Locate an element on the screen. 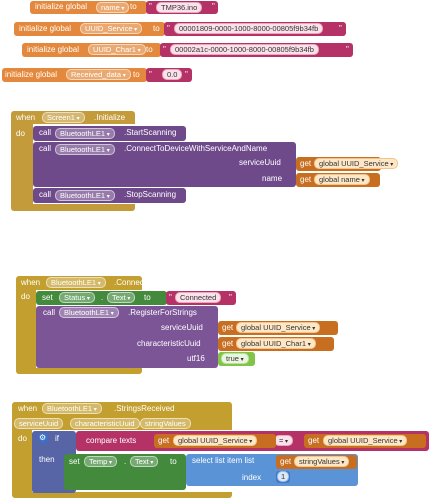 Image resolution: width=431 pixels, height=500 pixels. init-global-uuid-char1-block: initialize global UUID_Char1 to is located at coordinates (91, 50).